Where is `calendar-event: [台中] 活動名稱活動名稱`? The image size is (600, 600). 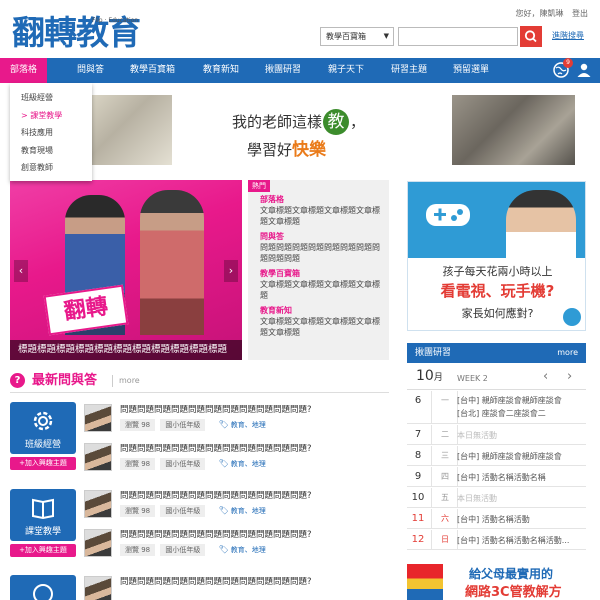 calendar-event: [台中] 活動名稱活動名稱 is located at coordinates (521, 477).